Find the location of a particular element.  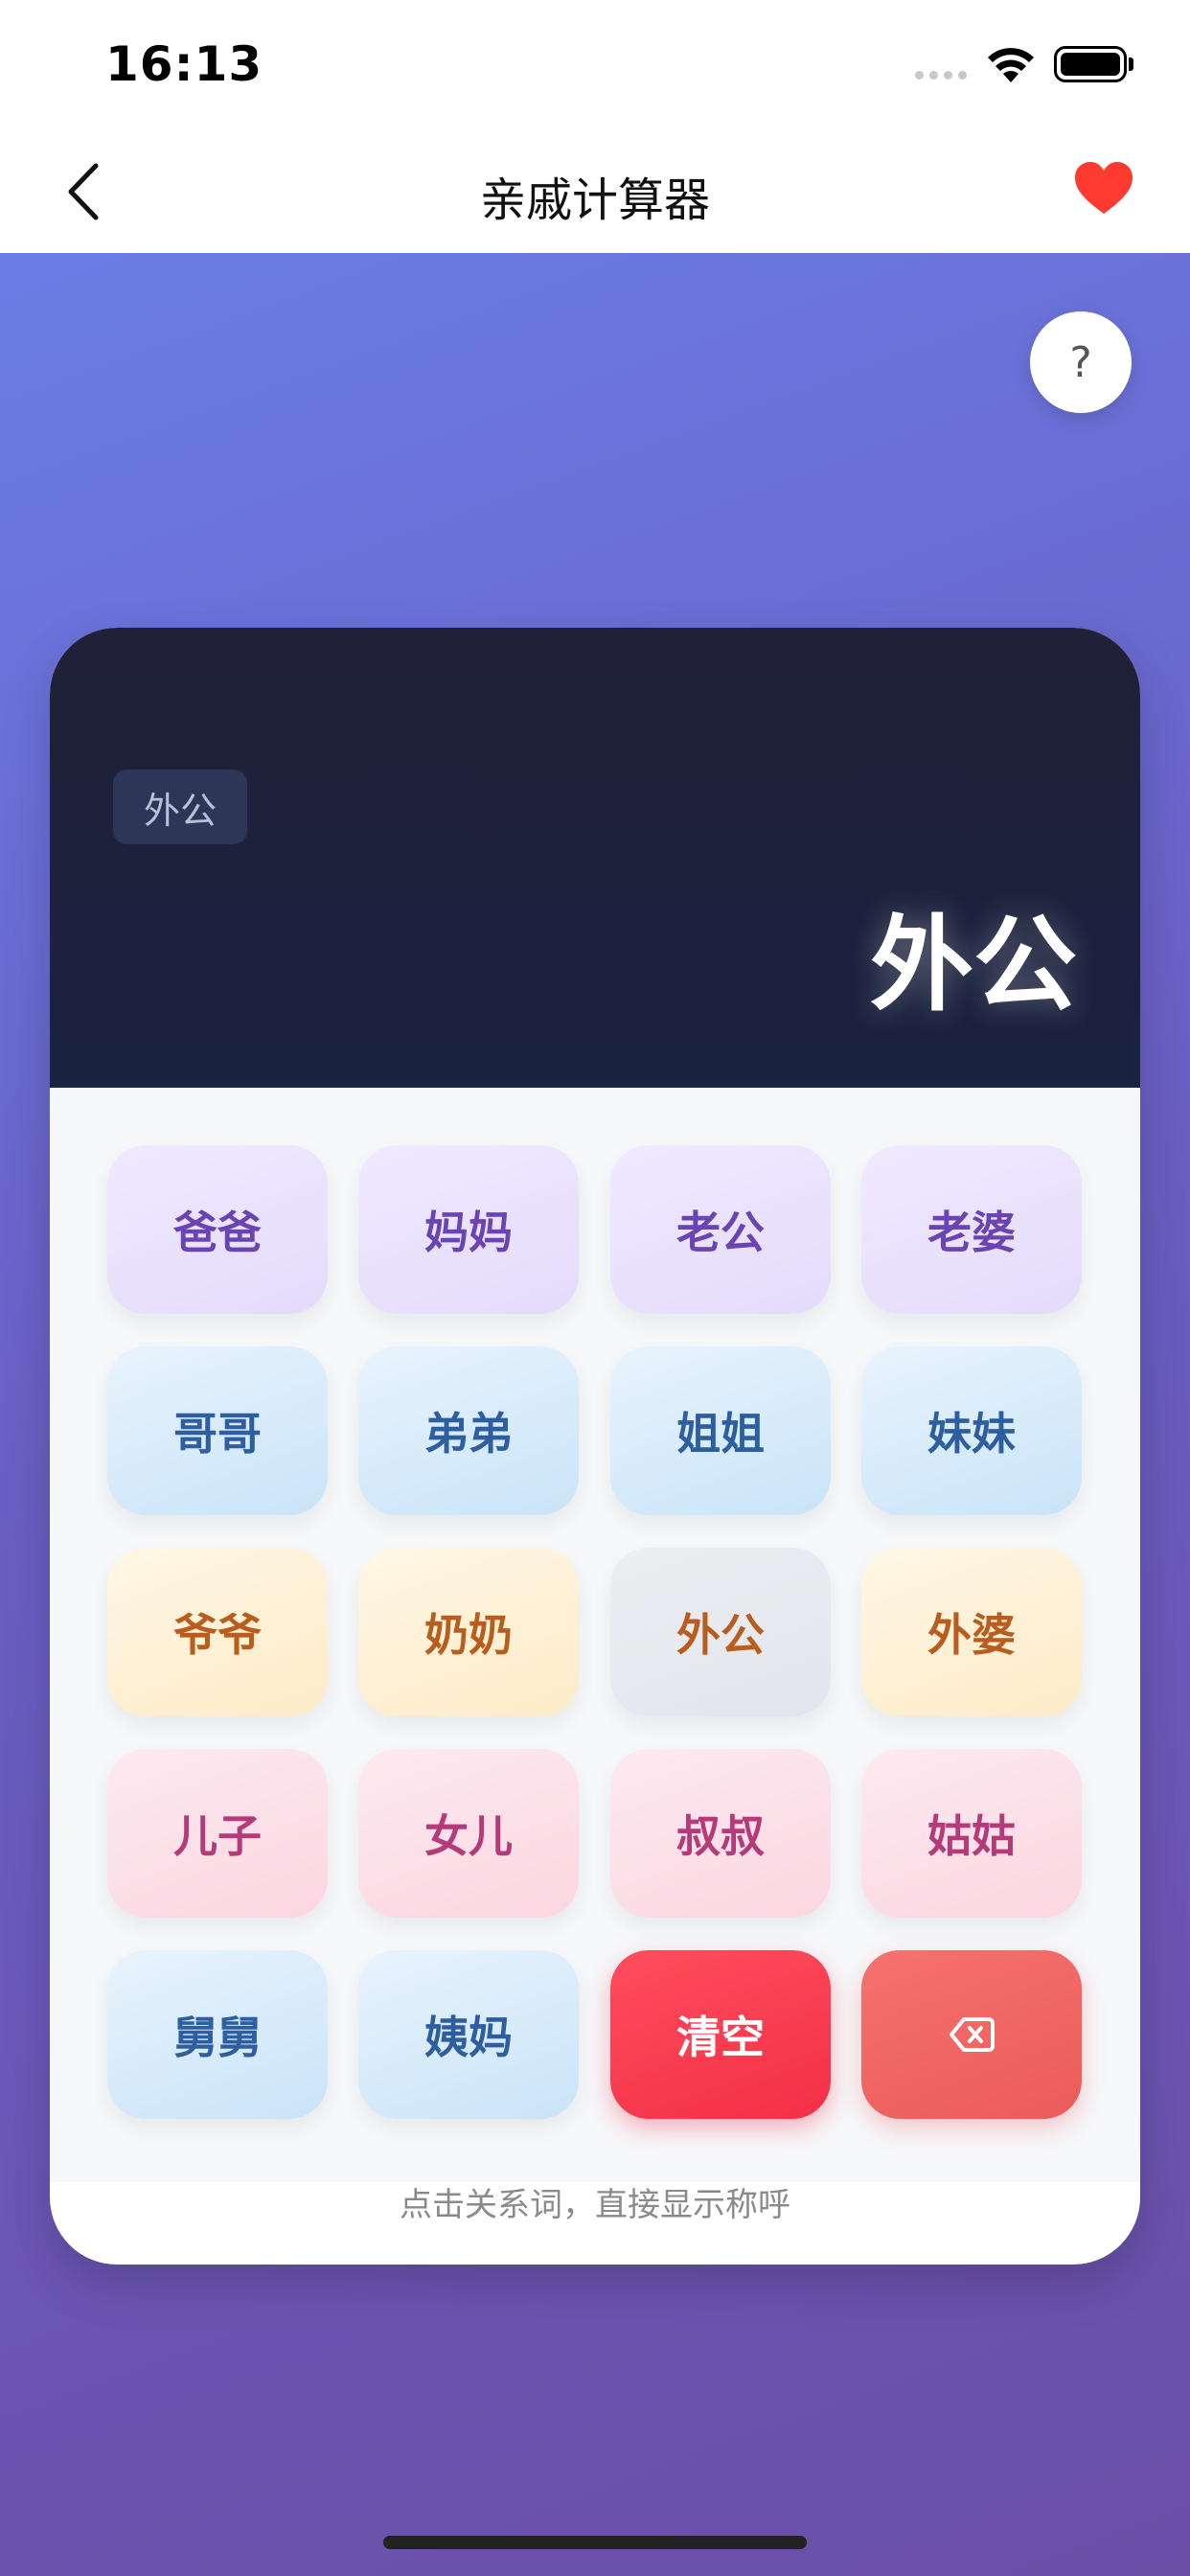

key-older-sister: 姐姐 is located at coordinates (720, 1430).